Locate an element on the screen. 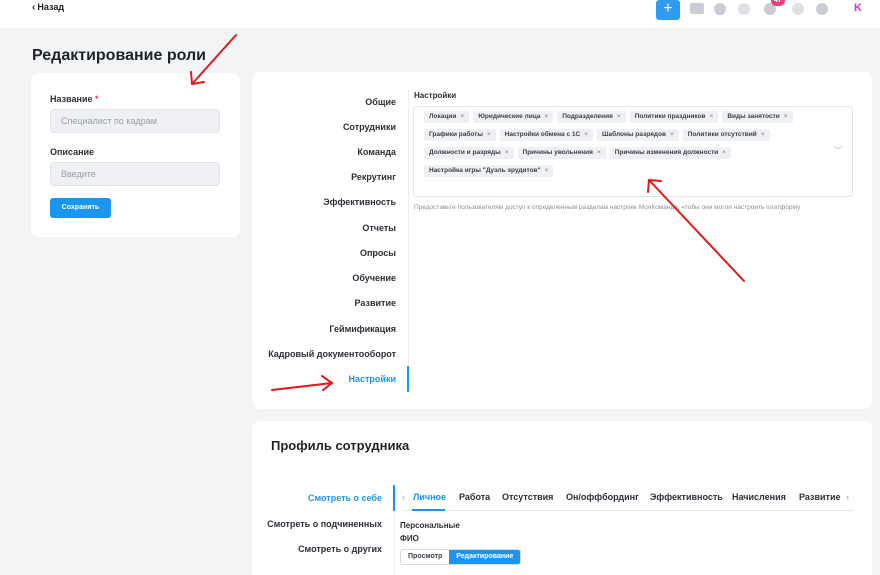 This screenshot has height=575, width=880. section-learning: Обучение is located at coordinates (374, 278).